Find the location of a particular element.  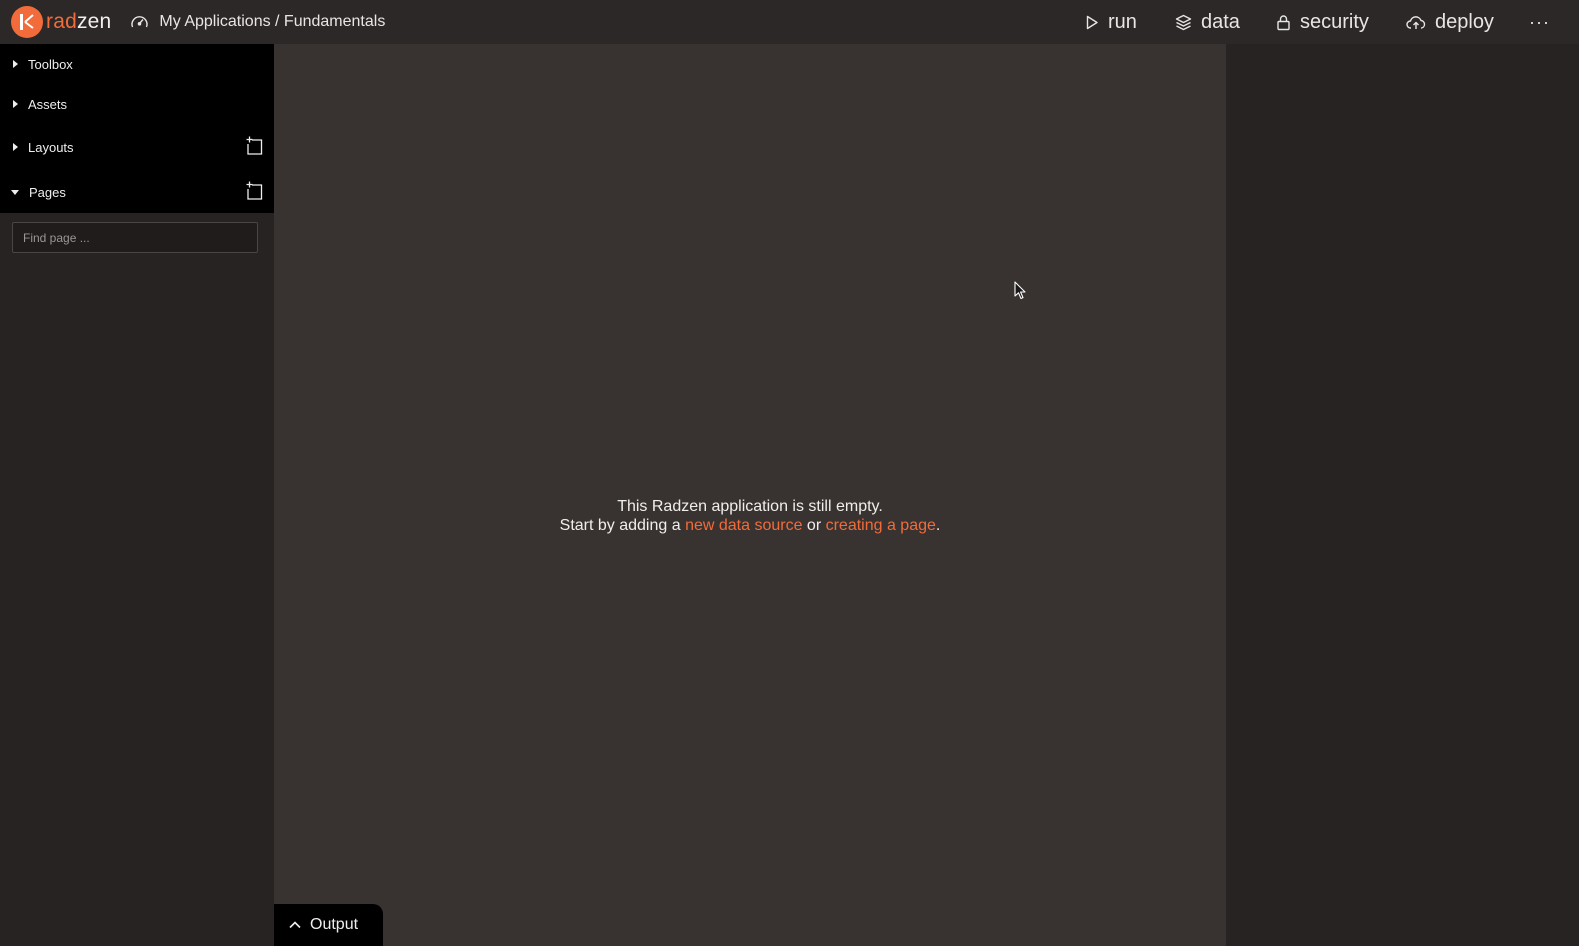

breadcrumb: My Applications / Fundamentals is located at coordinates (257, 22).